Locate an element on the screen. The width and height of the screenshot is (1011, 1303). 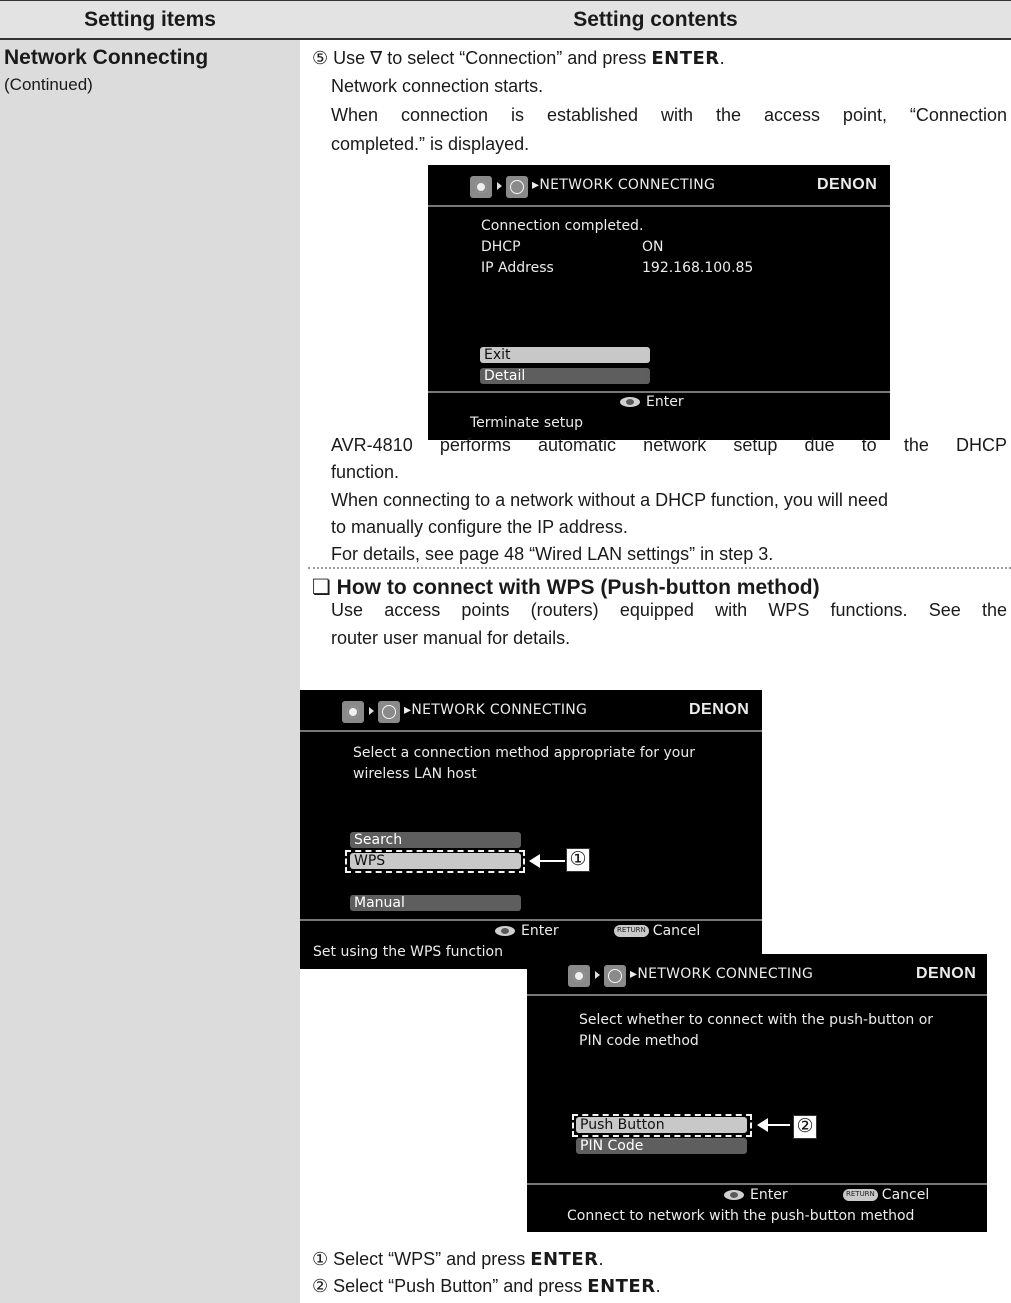
step5-line-4: completed.” is displayed. is located at coordinates (430, 144).